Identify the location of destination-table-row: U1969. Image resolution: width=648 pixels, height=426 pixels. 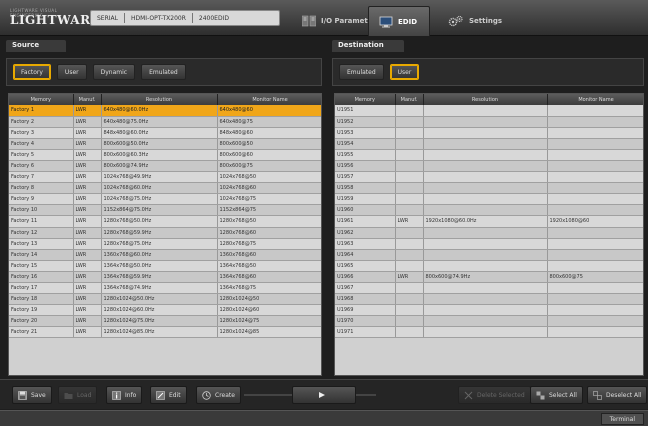
(489, 310).